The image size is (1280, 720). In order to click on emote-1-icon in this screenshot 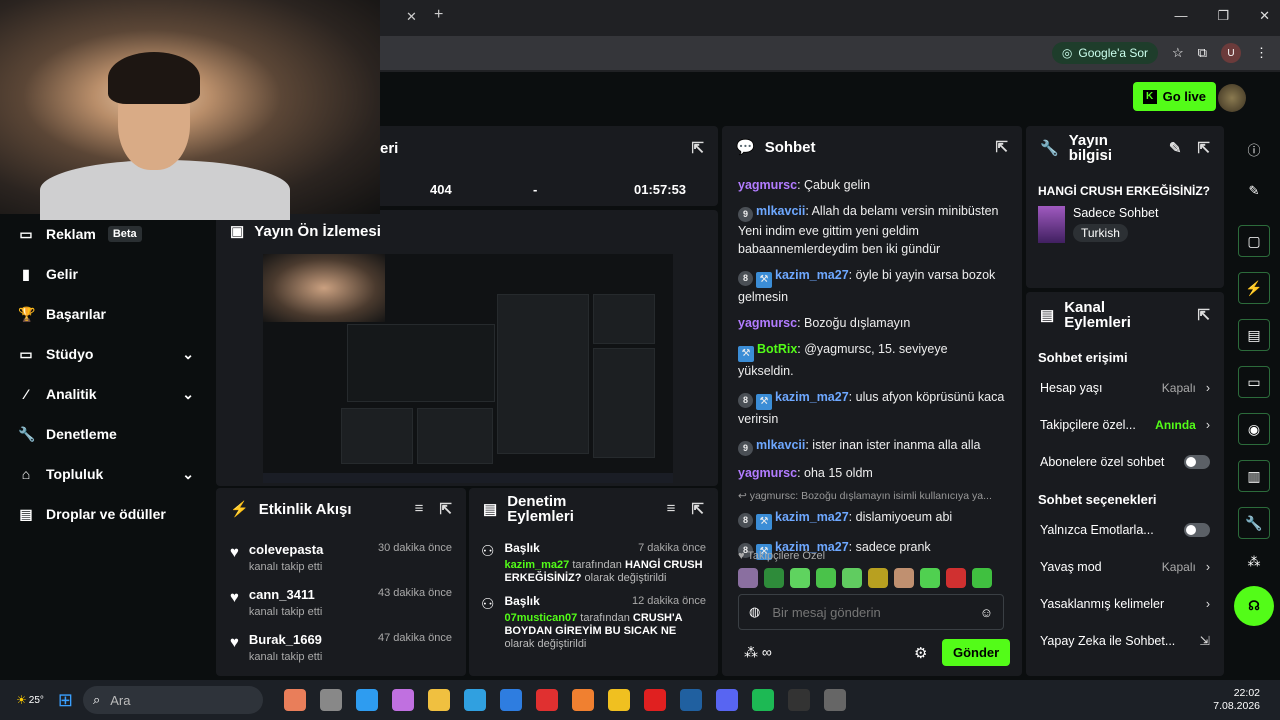, I will do `click(774, 578)`.